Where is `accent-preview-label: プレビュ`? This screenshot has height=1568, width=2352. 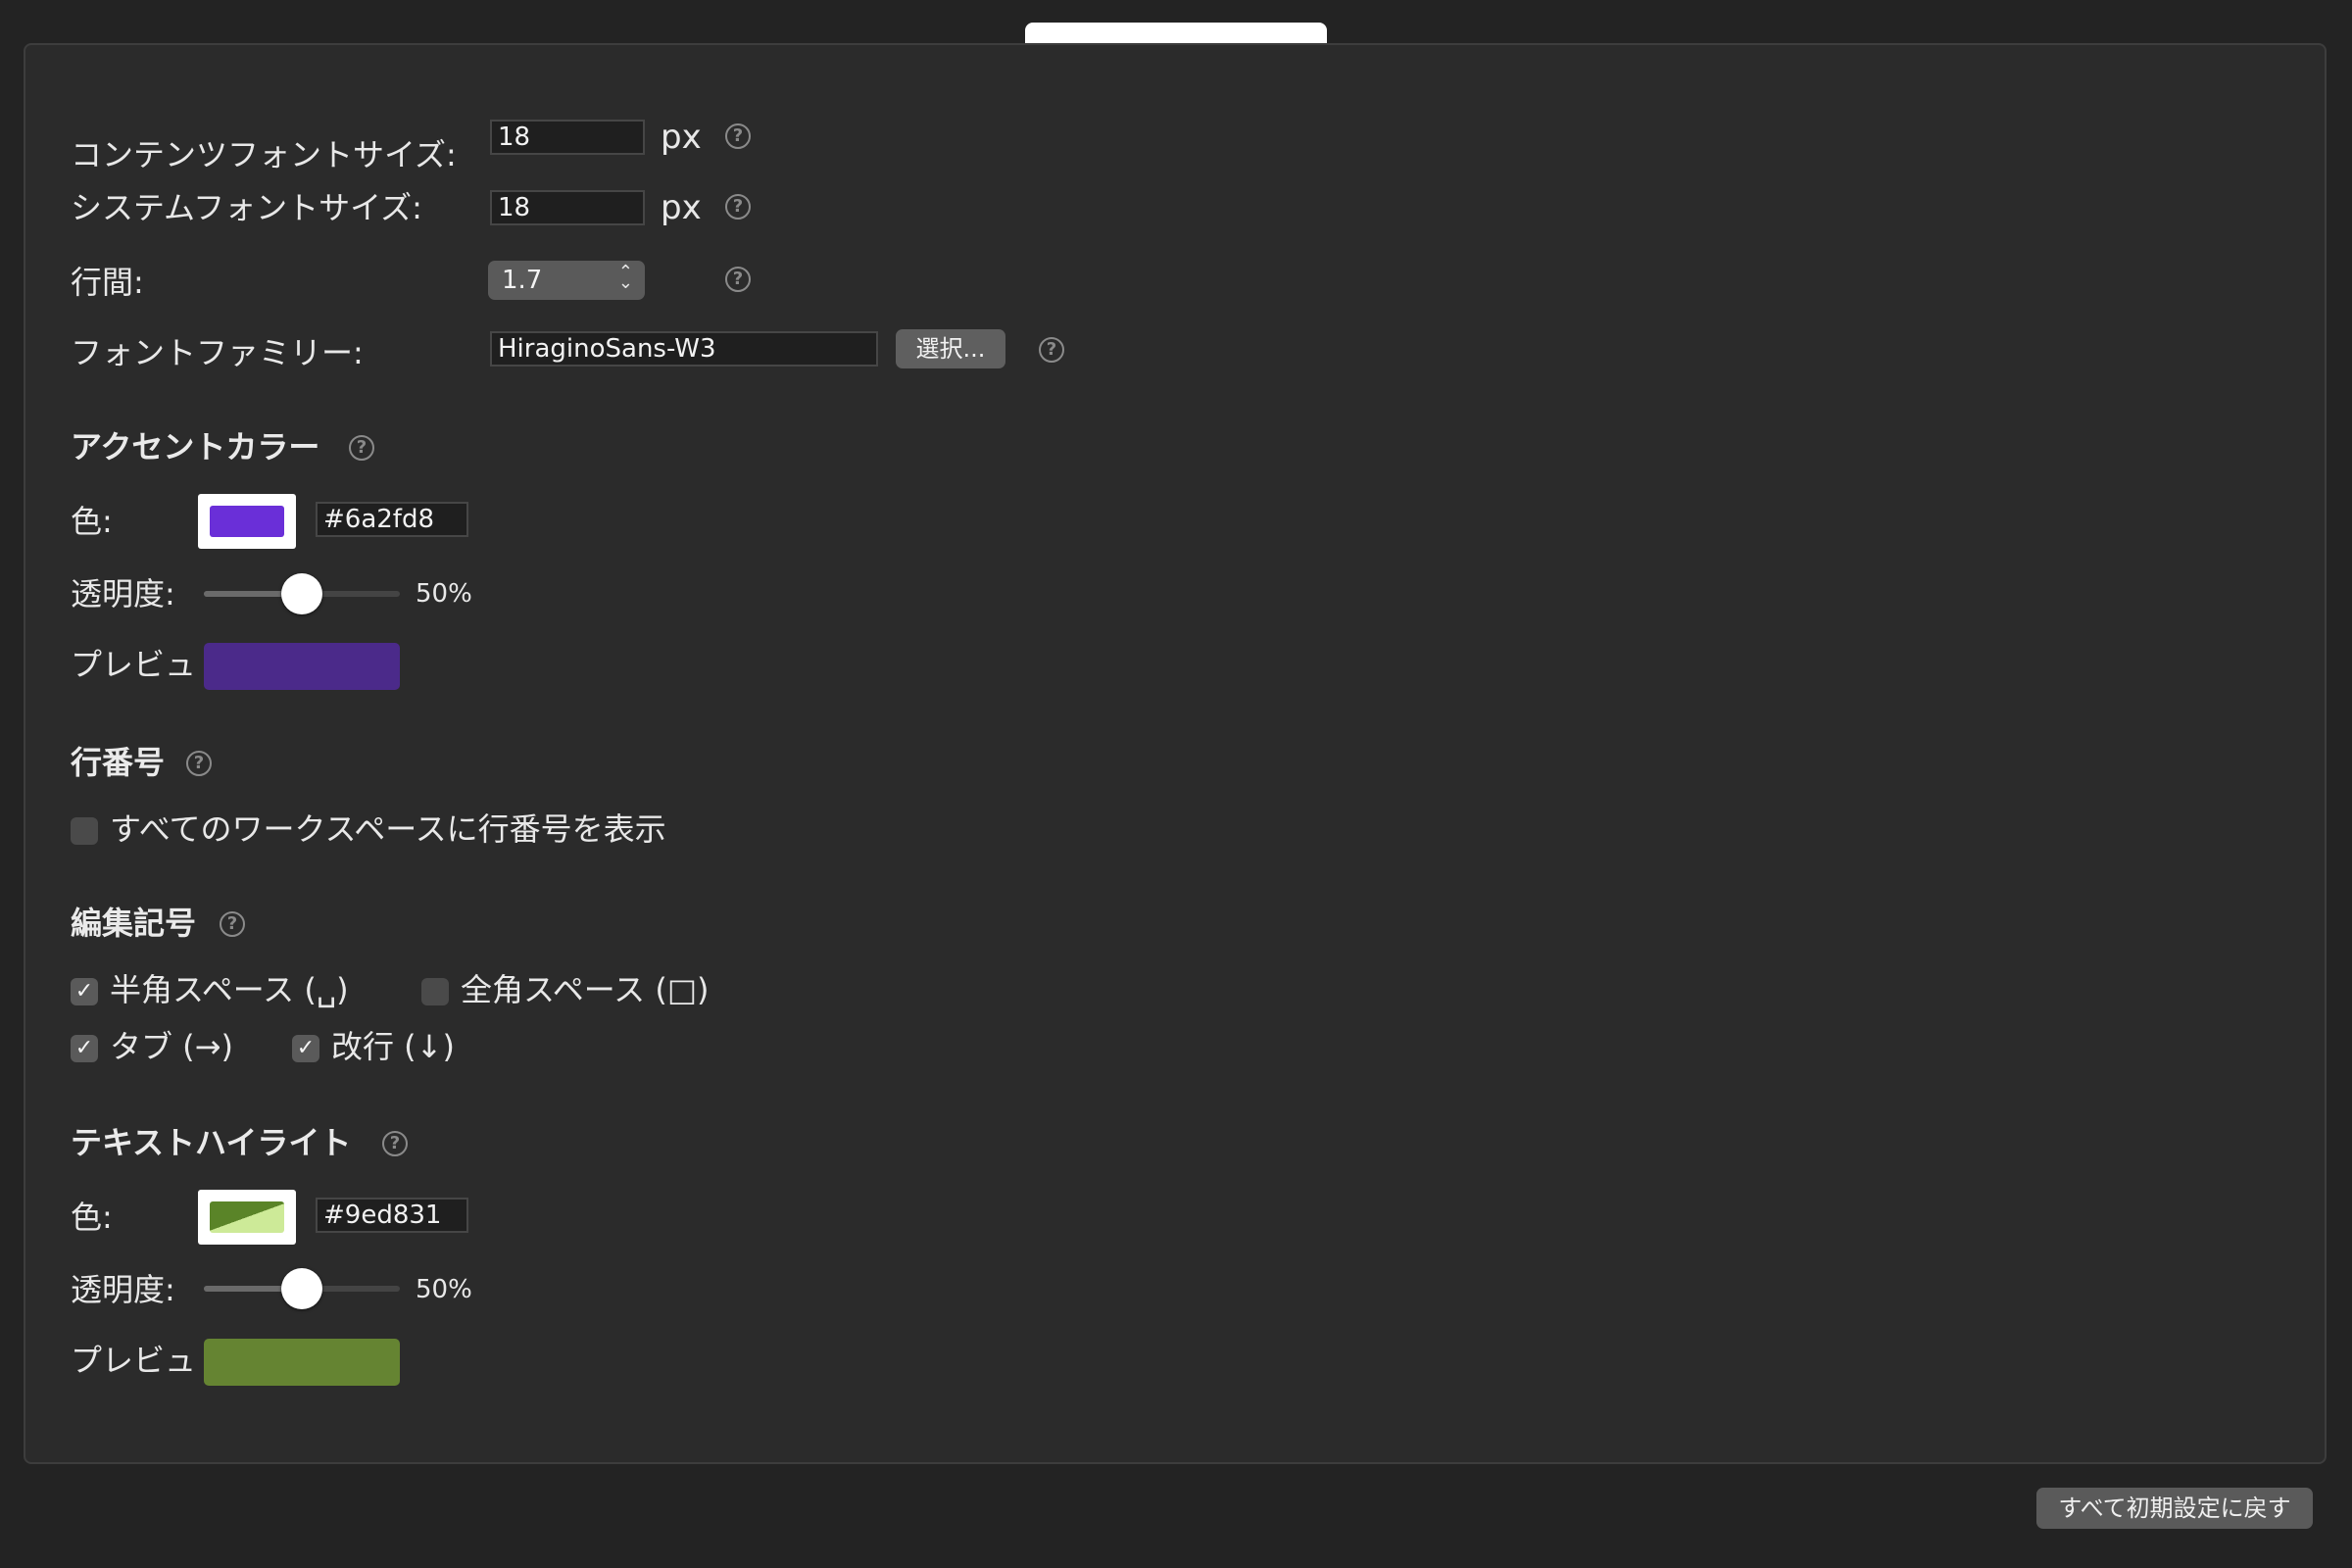 accent-preview-label: プレビュ is located at coordinates (134, 664).